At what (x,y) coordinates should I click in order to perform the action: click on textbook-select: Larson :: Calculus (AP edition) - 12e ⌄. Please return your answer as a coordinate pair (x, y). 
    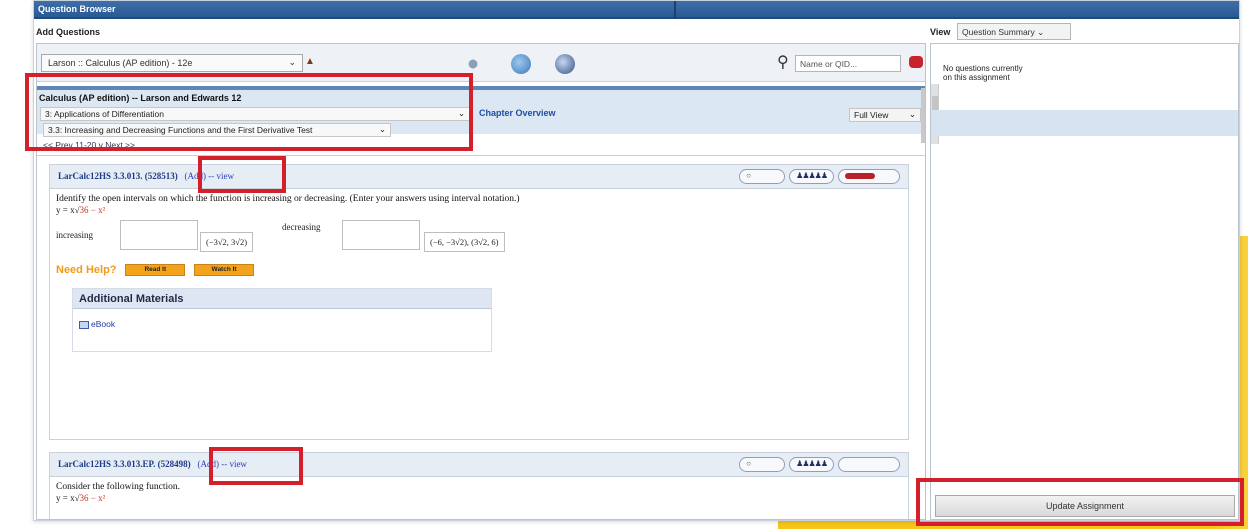
    Looking at the image, I should click on (172, 63).